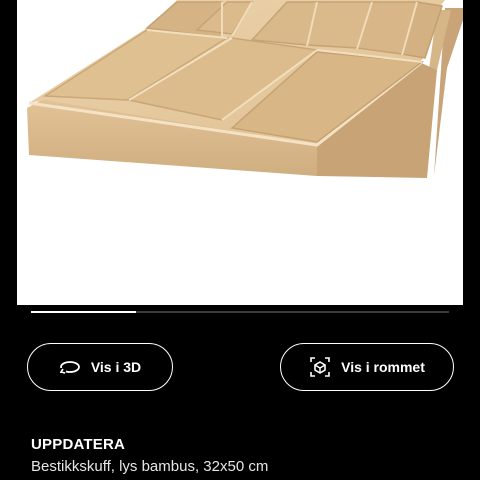 The image size is (480, 480). Describe the element at coordinates (383, 367) in the screenshot. I see `view-in-room-label: Vis i rommet` at that location.